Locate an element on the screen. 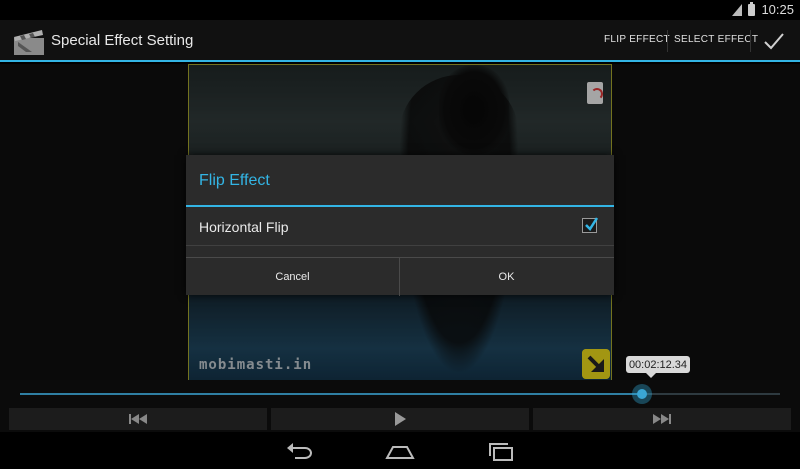 The height and width of the screenshot is (469, 800). signal-icon is located at coordinates (737, 10).